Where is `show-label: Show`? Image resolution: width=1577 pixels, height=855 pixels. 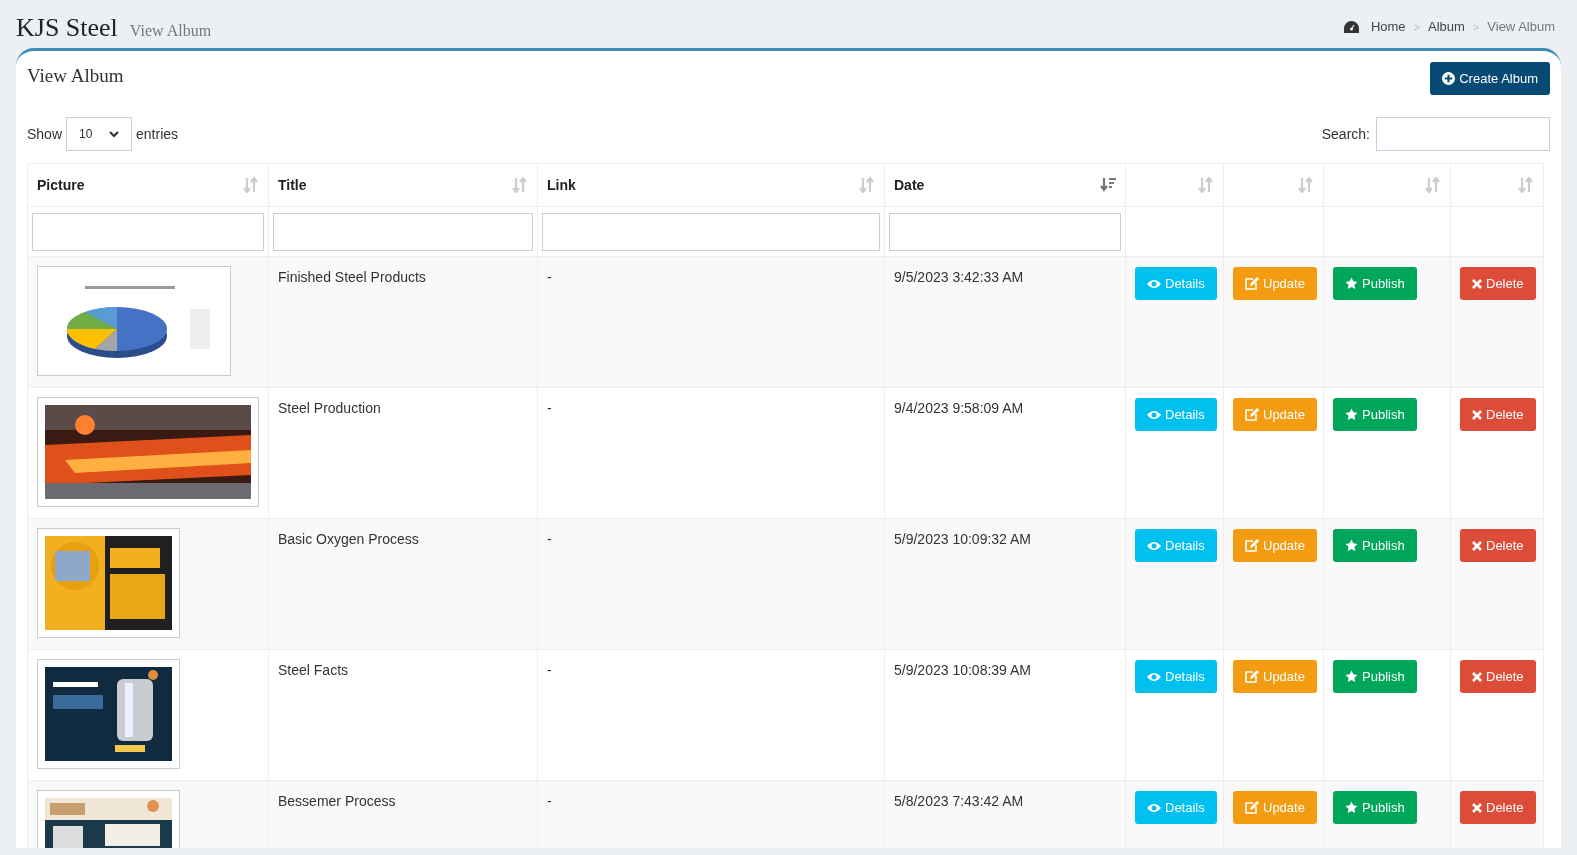
show-label: Show is located at coordinates (45, 134).